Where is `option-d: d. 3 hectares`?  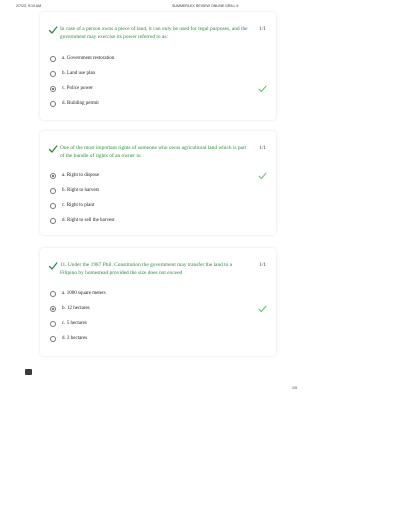
option-d: d. 3 hectares is located at coordinates (160, 341).